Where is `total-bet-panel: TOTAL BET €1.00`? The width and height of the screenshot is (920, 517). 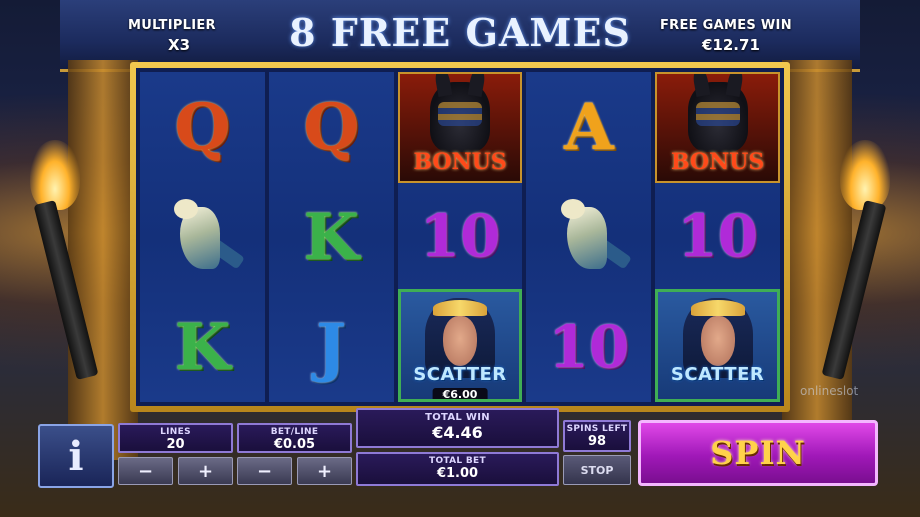
total-bet-panel: TOTAL BET €1.00 is located at coordinates (457, 469).